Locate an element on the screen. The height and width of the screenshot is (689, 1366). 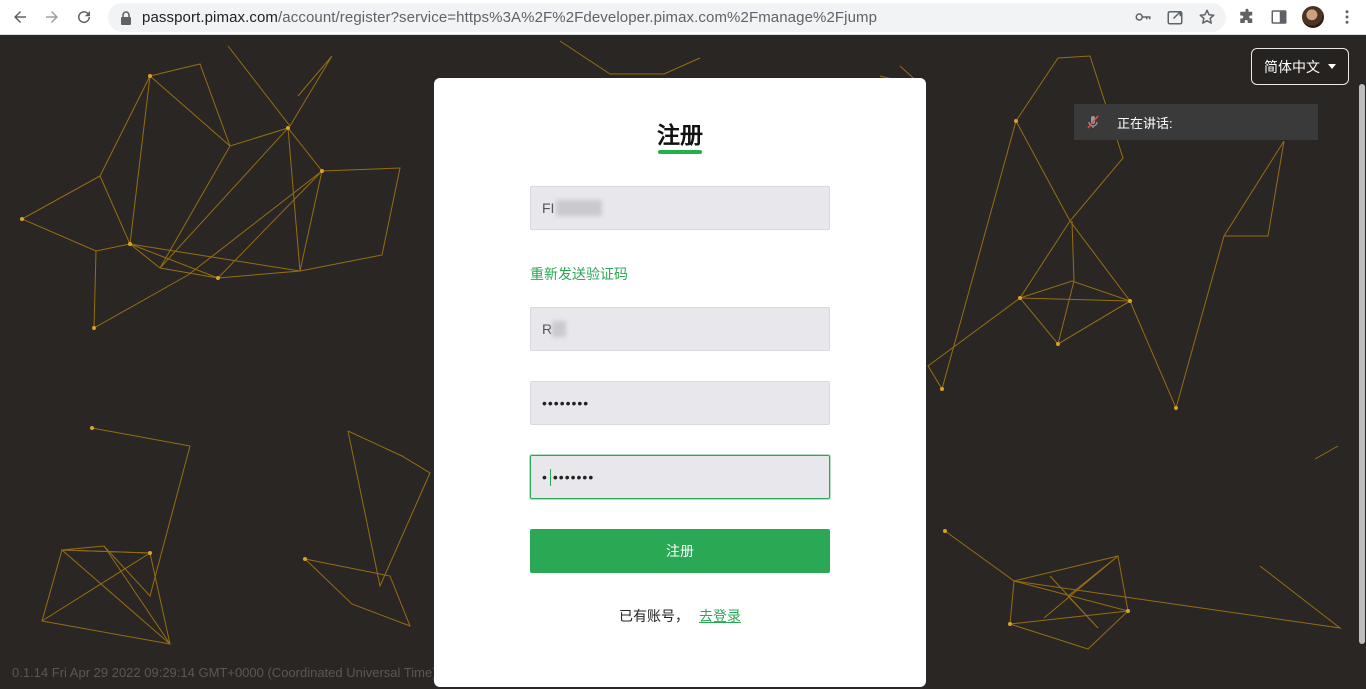
has-account-text: 已有账号， is located at coordinates (654, 616).